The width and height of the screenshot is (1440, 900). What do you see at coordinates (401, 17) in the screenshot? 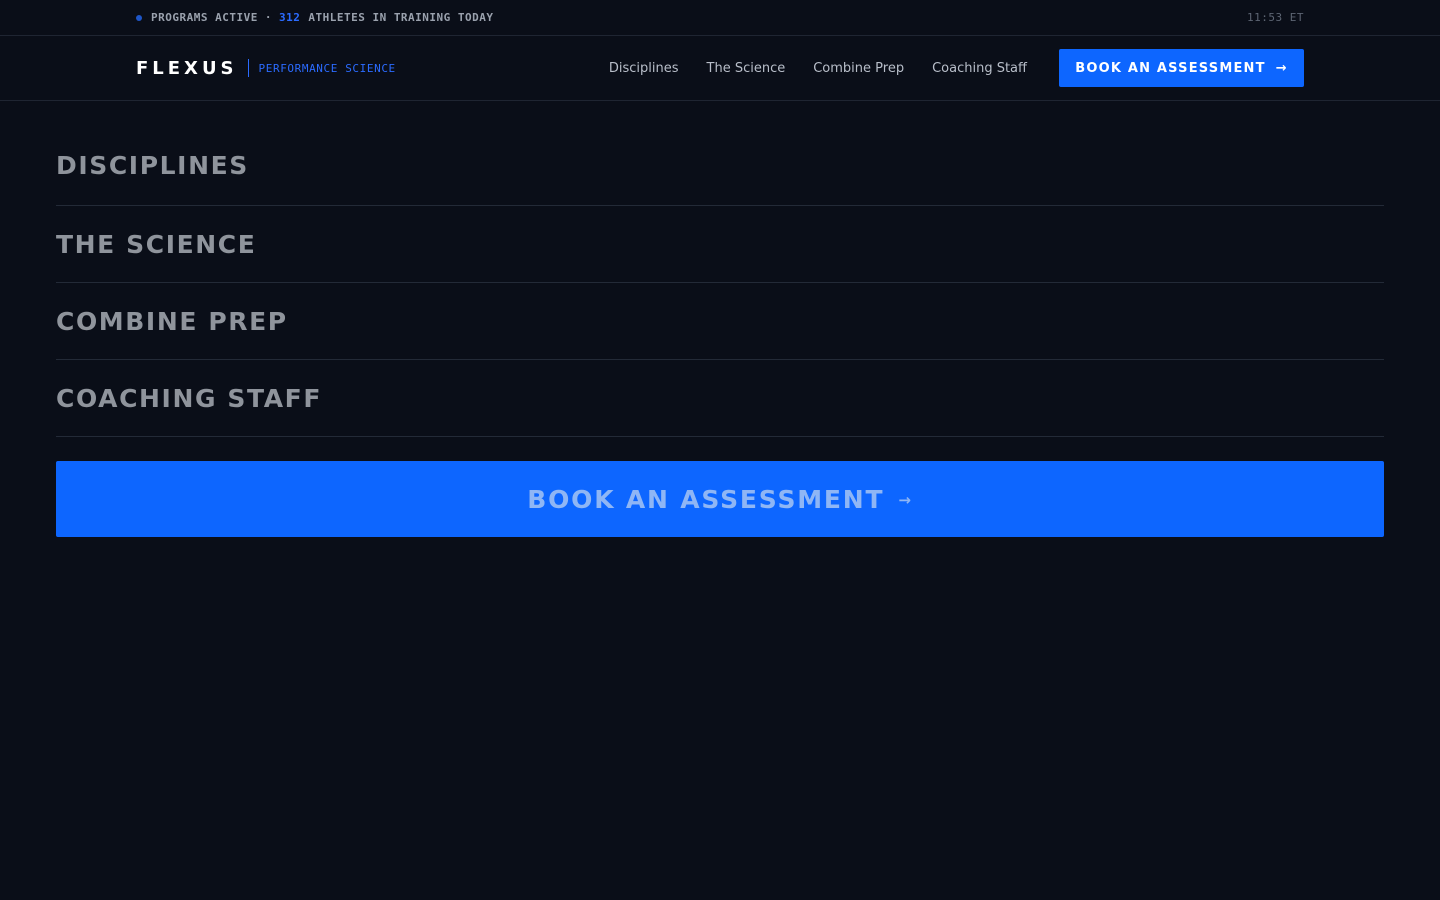
I see `athletes-training-text: ATHLETES IN TRAINING TODAY` at bounding box center [401, 17].